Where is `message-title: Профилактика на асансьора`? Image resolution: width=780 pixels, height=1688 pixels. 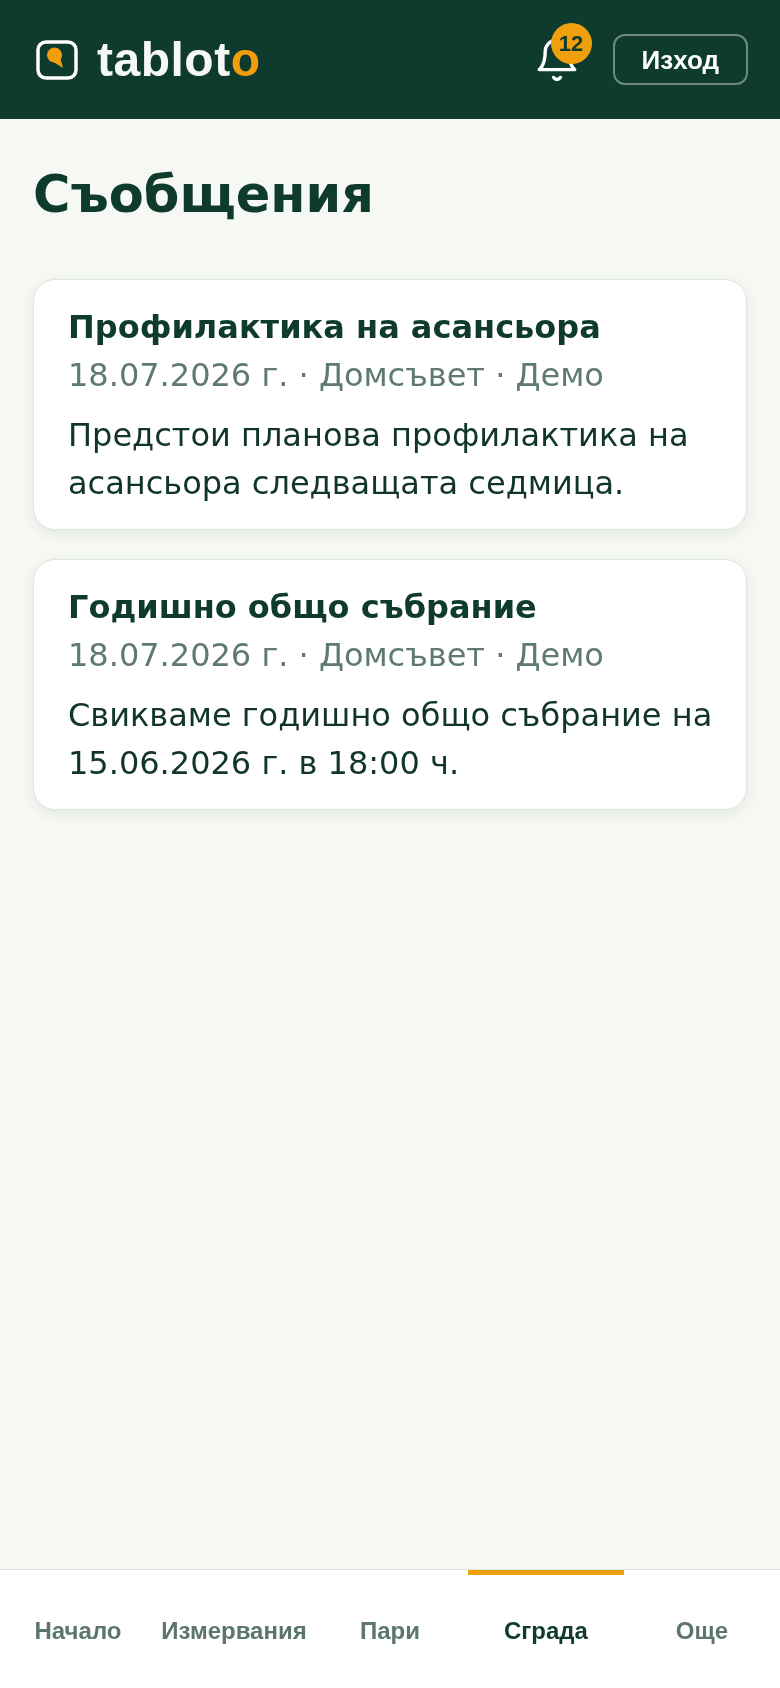 message-title: Профилактика на асансьора is located at coordinates (335, 327).